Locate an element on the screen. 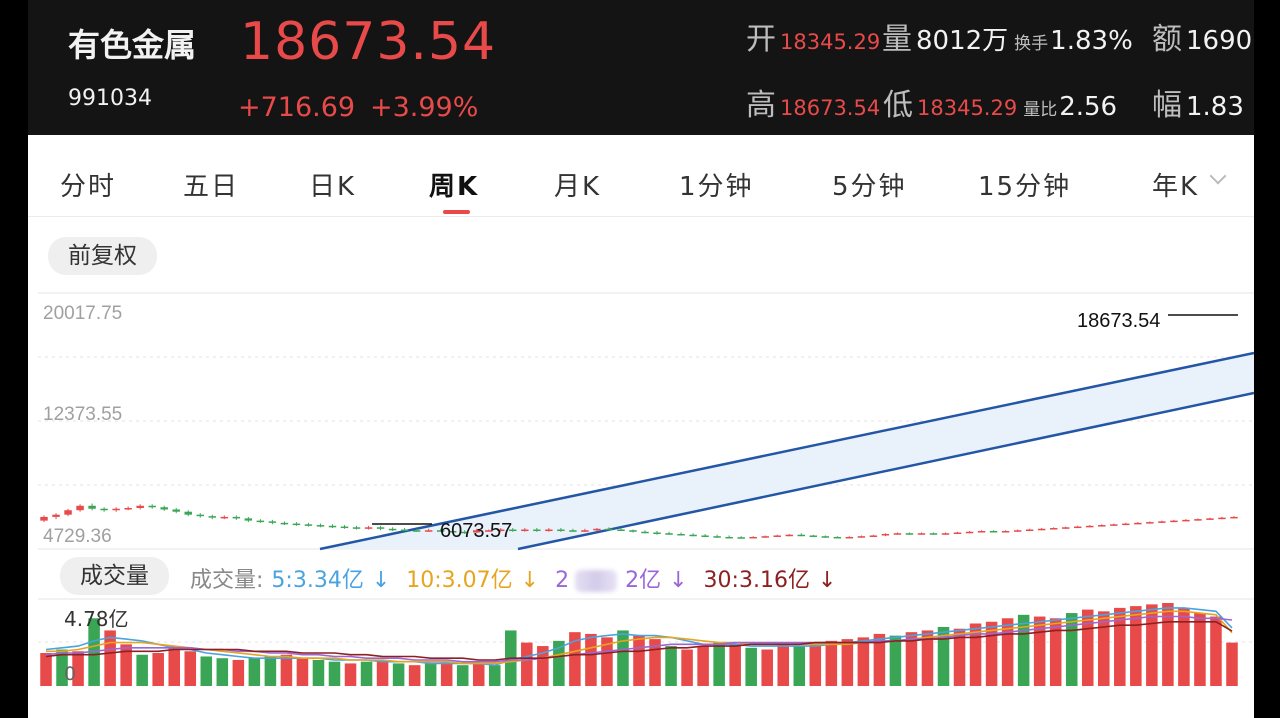  legend-ma5: 5:3.34亿 ↓ is located at coordinates (334, 580).